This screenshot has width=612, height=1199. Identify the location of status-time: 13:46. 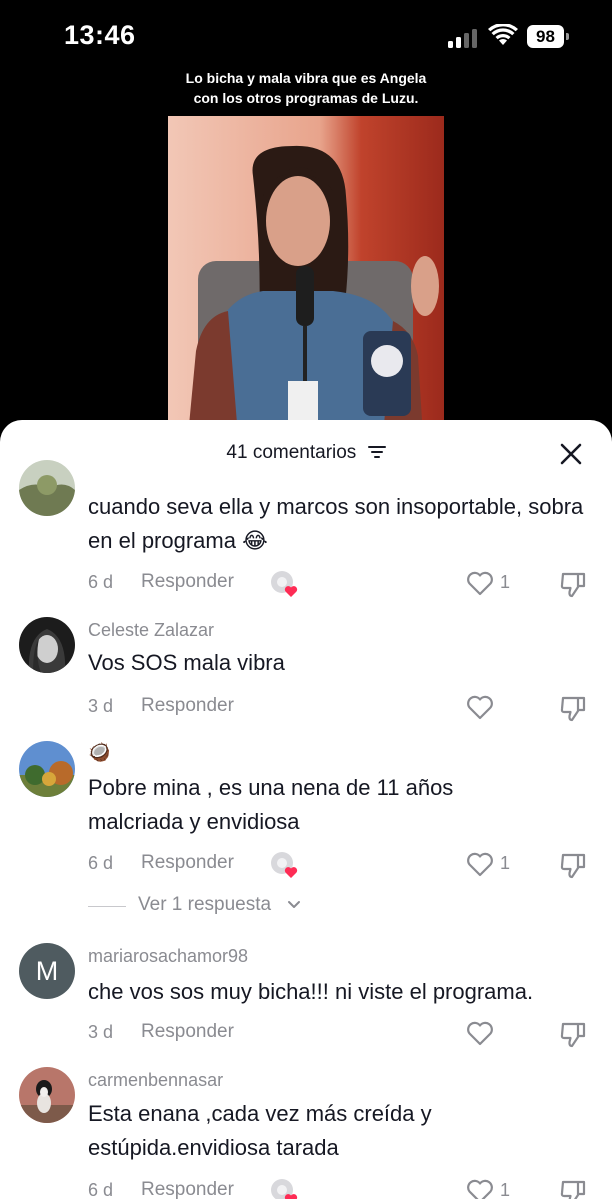
(100, 35).